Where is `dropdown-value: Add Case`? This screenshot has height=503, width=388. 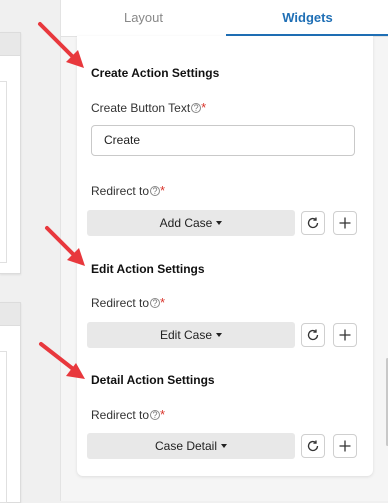 dropdown-value: Add Case is located at coordinates (186, 223).